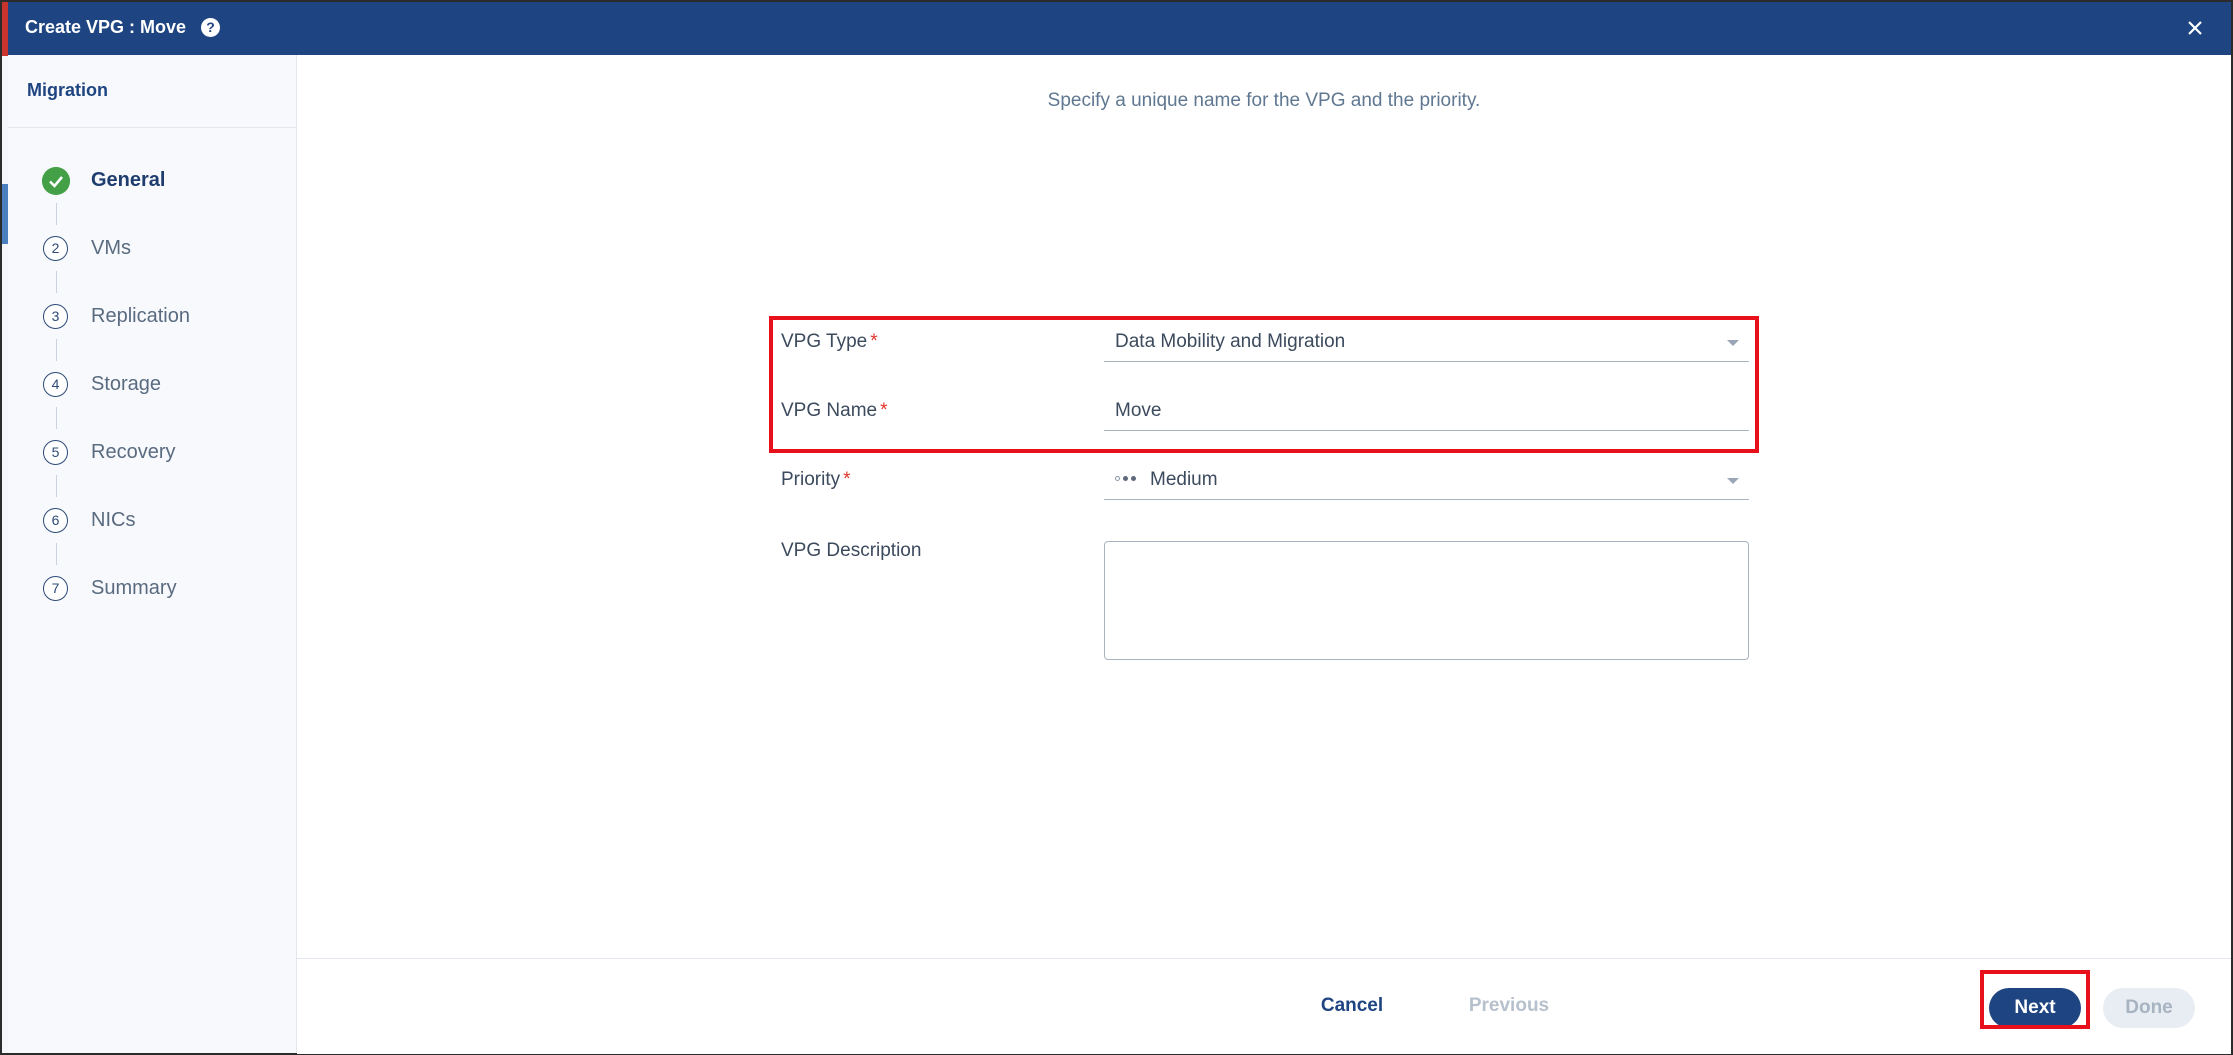  I want to click on field-label-text: VPG Name, so click(829, 410).